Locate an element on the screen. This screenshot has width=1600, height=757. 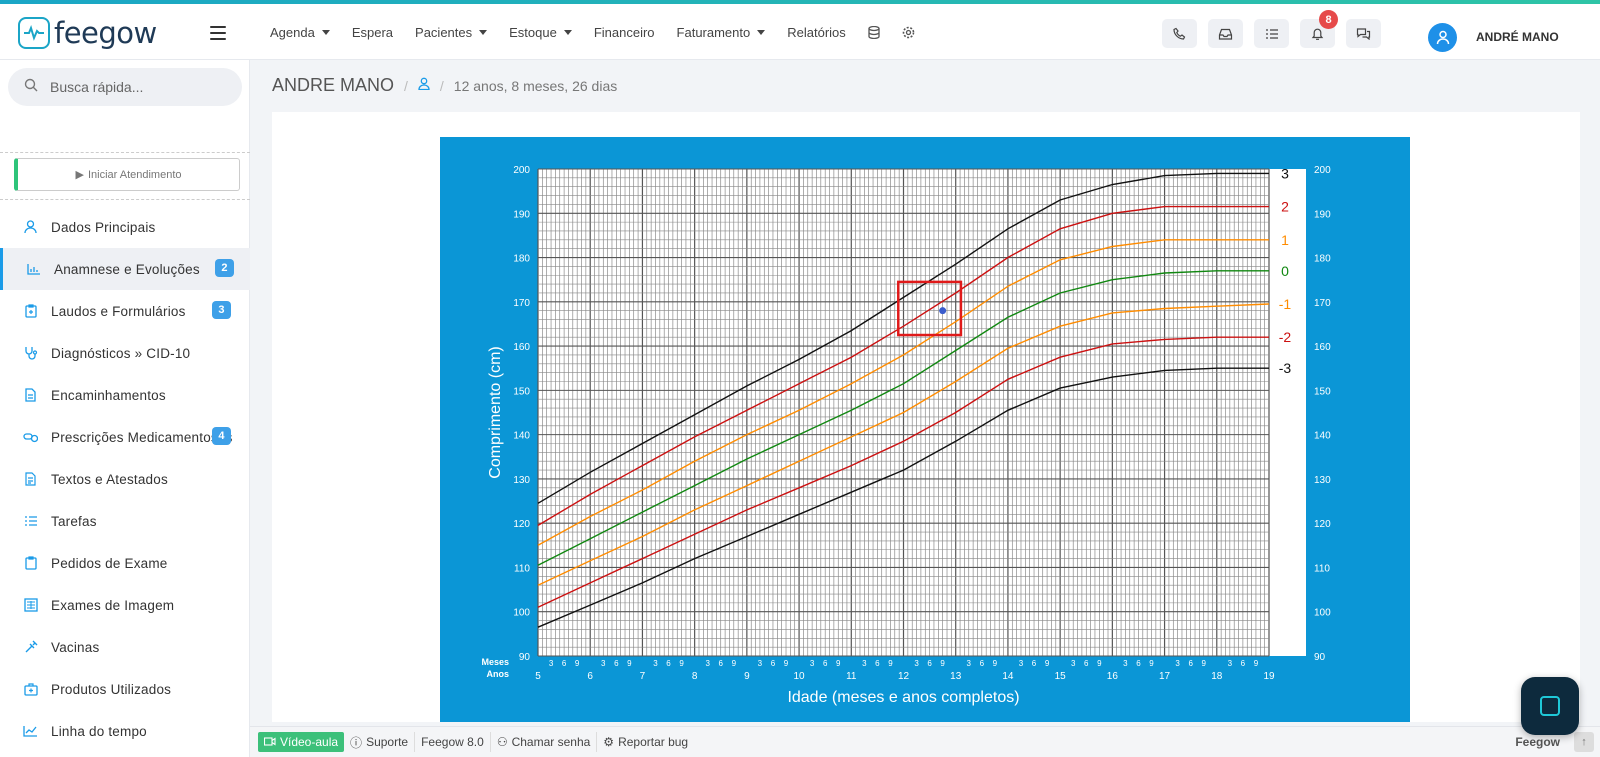
sidebar-item-textos-e-atestados: Textos e Atestados is located at coordinates (125, 479).